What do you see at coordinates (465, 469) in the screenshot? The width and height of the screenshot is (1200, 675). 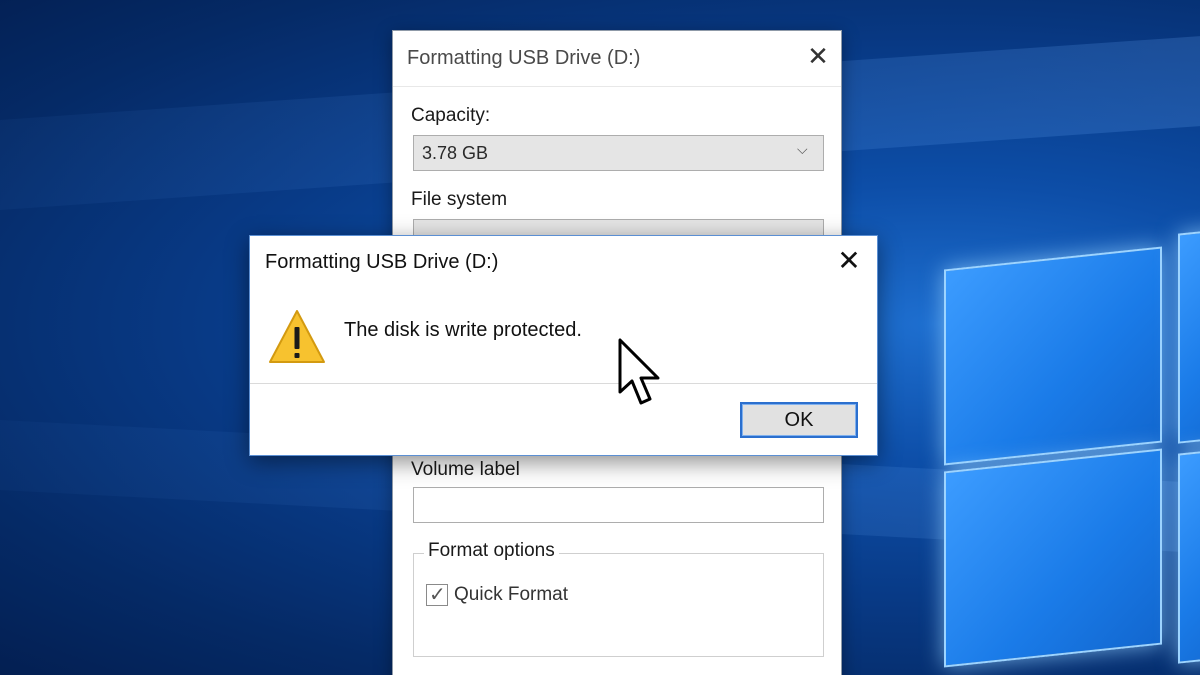 I see `volume-label-label: Volume label` at bounding box center [465, 469].